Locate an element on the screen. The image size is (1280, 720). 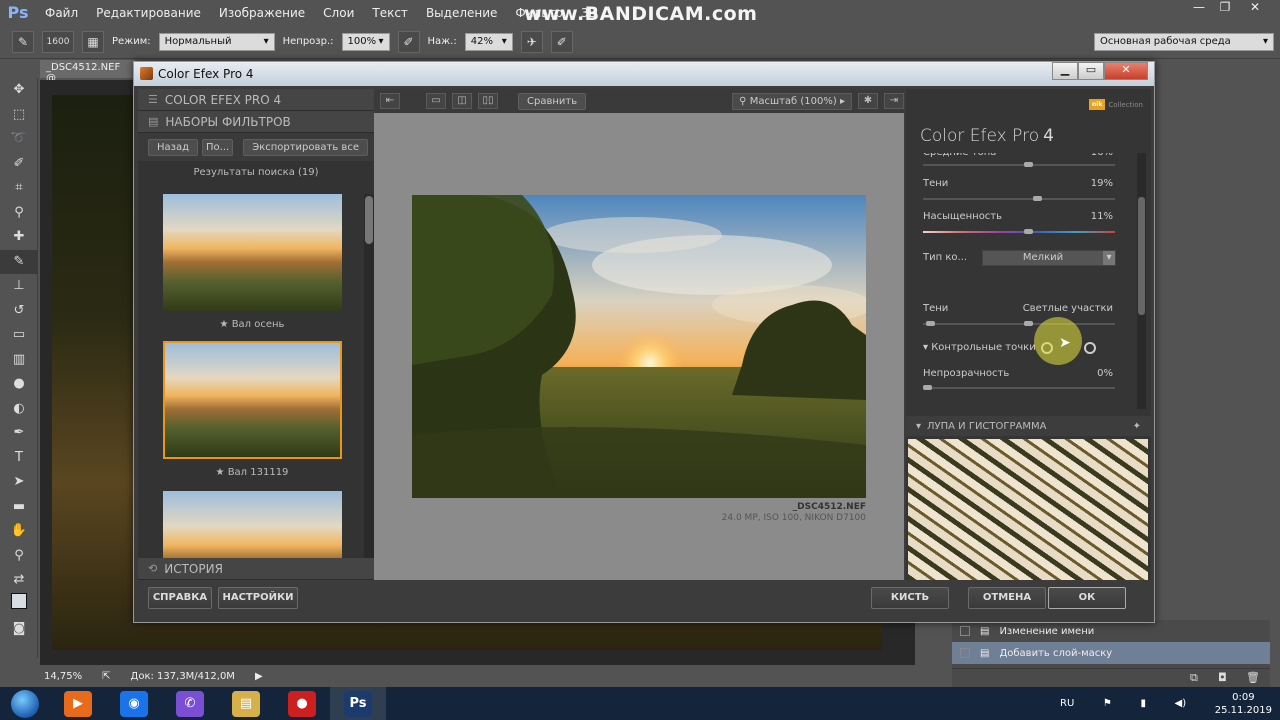
taskbar-app-photoshop: Ps is located at coordinates (358, 703).